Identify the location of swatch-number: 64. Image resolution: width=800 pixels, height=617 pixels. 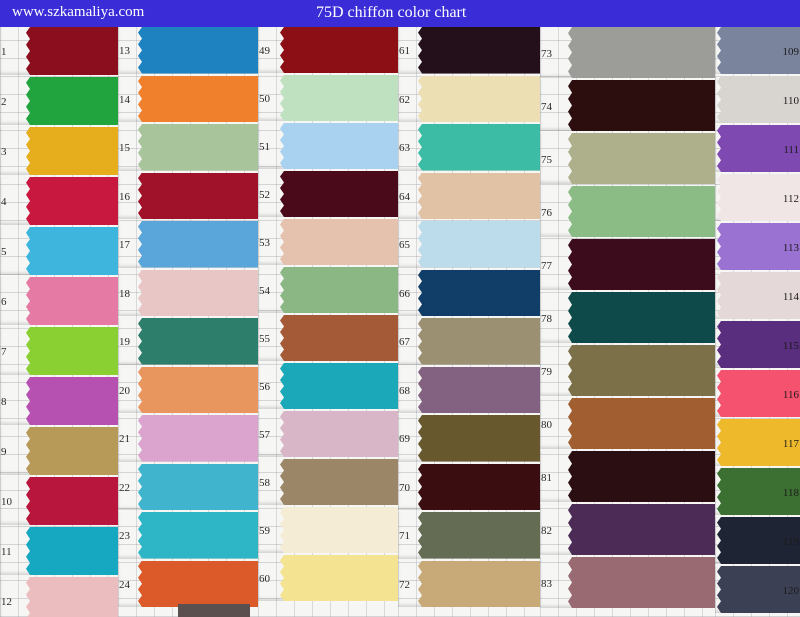
(404, 196).